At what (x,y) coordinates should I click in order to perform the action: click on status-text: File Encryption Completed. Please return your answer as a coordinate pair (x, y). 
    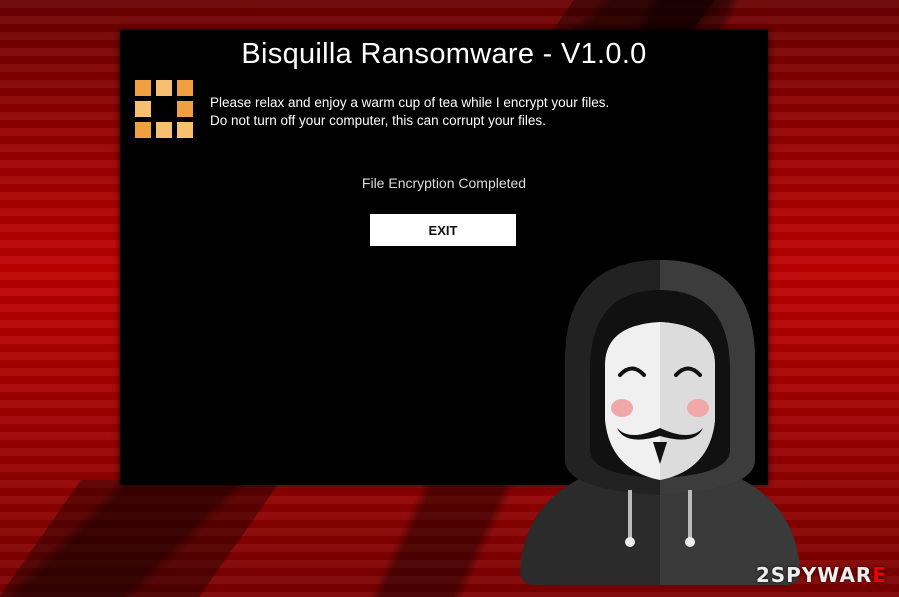
    Looking at the image, I should click on (444, 183).